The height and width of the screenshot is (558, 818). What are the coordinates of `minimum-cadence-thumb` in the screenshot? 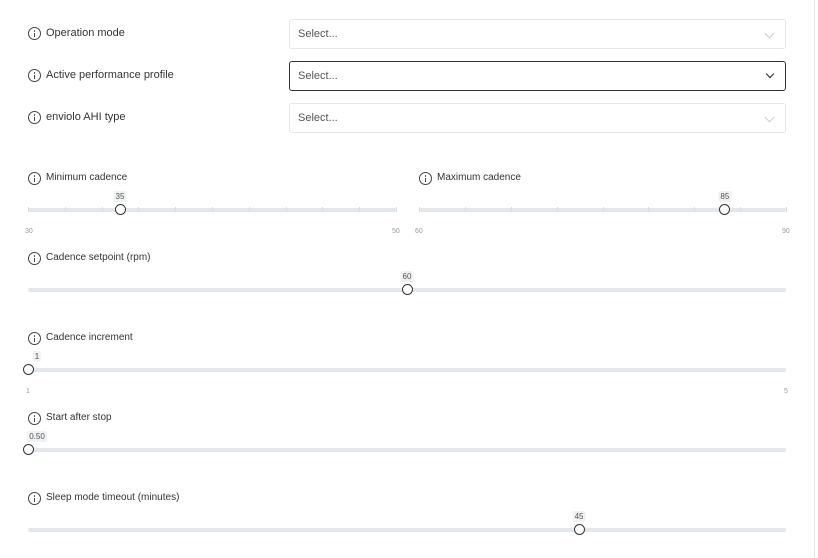 It's located at (120, 209).